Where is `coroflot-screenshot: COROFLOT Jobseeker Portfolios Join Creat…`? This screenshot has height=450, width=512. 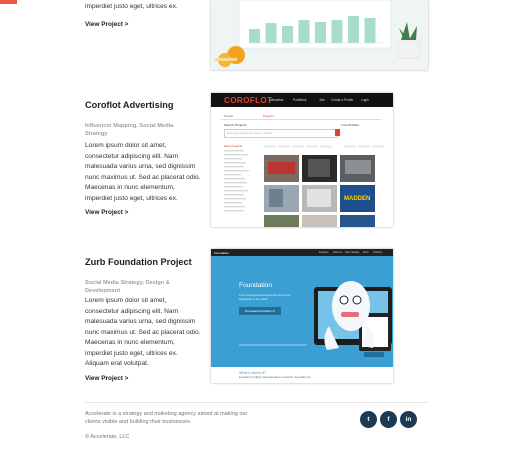 coroflot-screenshot: COROFLOT Jobseeker Portfolios Join Creat… is located at coordinates (302, 160).